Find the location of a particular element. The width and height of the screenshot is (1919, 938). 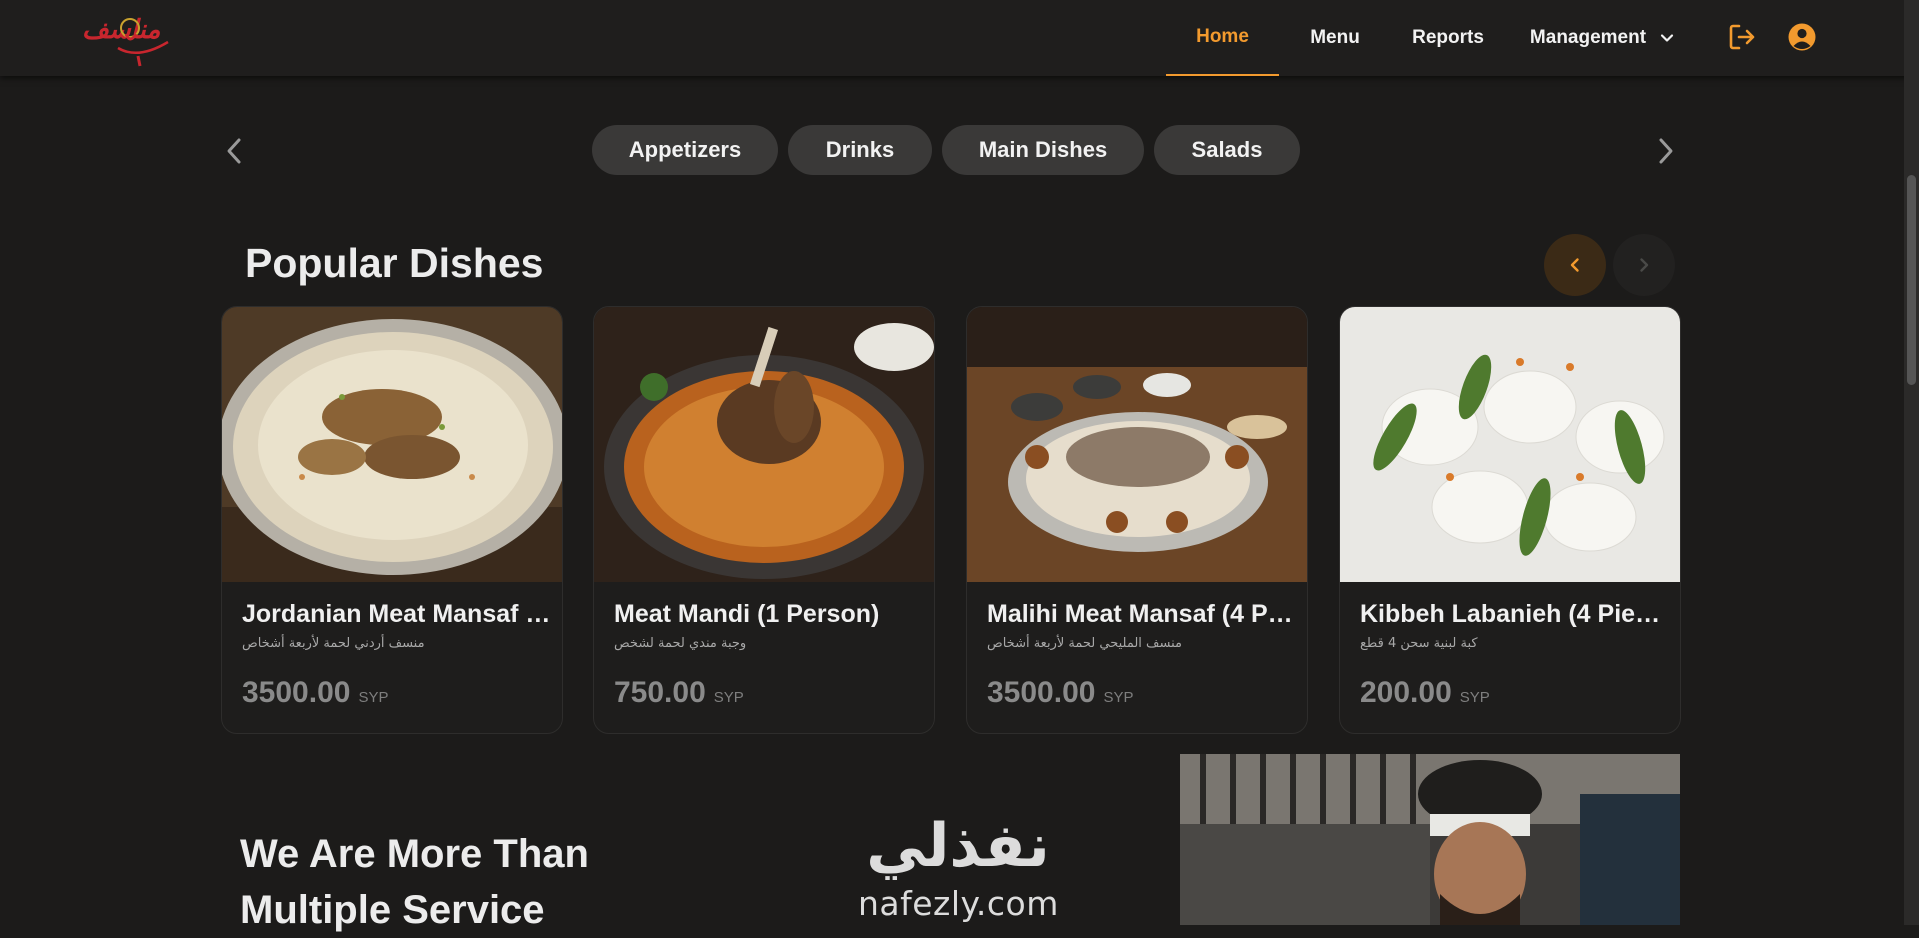

dish-description: منسف المليحي لحمة لأربعة أشخاص is located at coordinates (1084, 643).